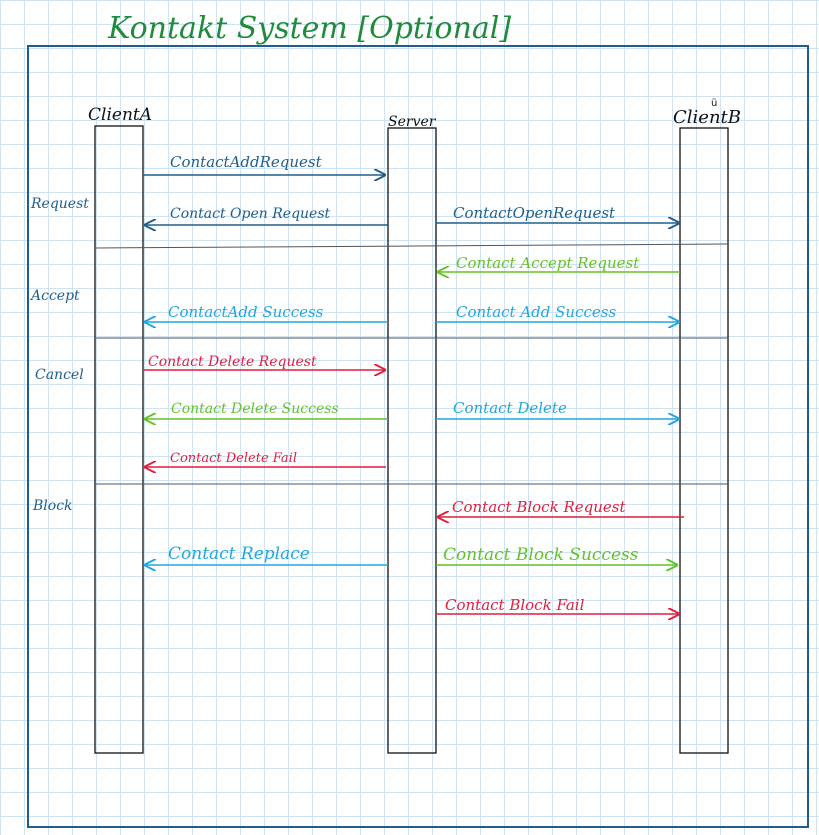  Describe the element at coordinates (239, 554) in the screenshot. I see `message-label-contact-replace: Contact Replace` at that location.